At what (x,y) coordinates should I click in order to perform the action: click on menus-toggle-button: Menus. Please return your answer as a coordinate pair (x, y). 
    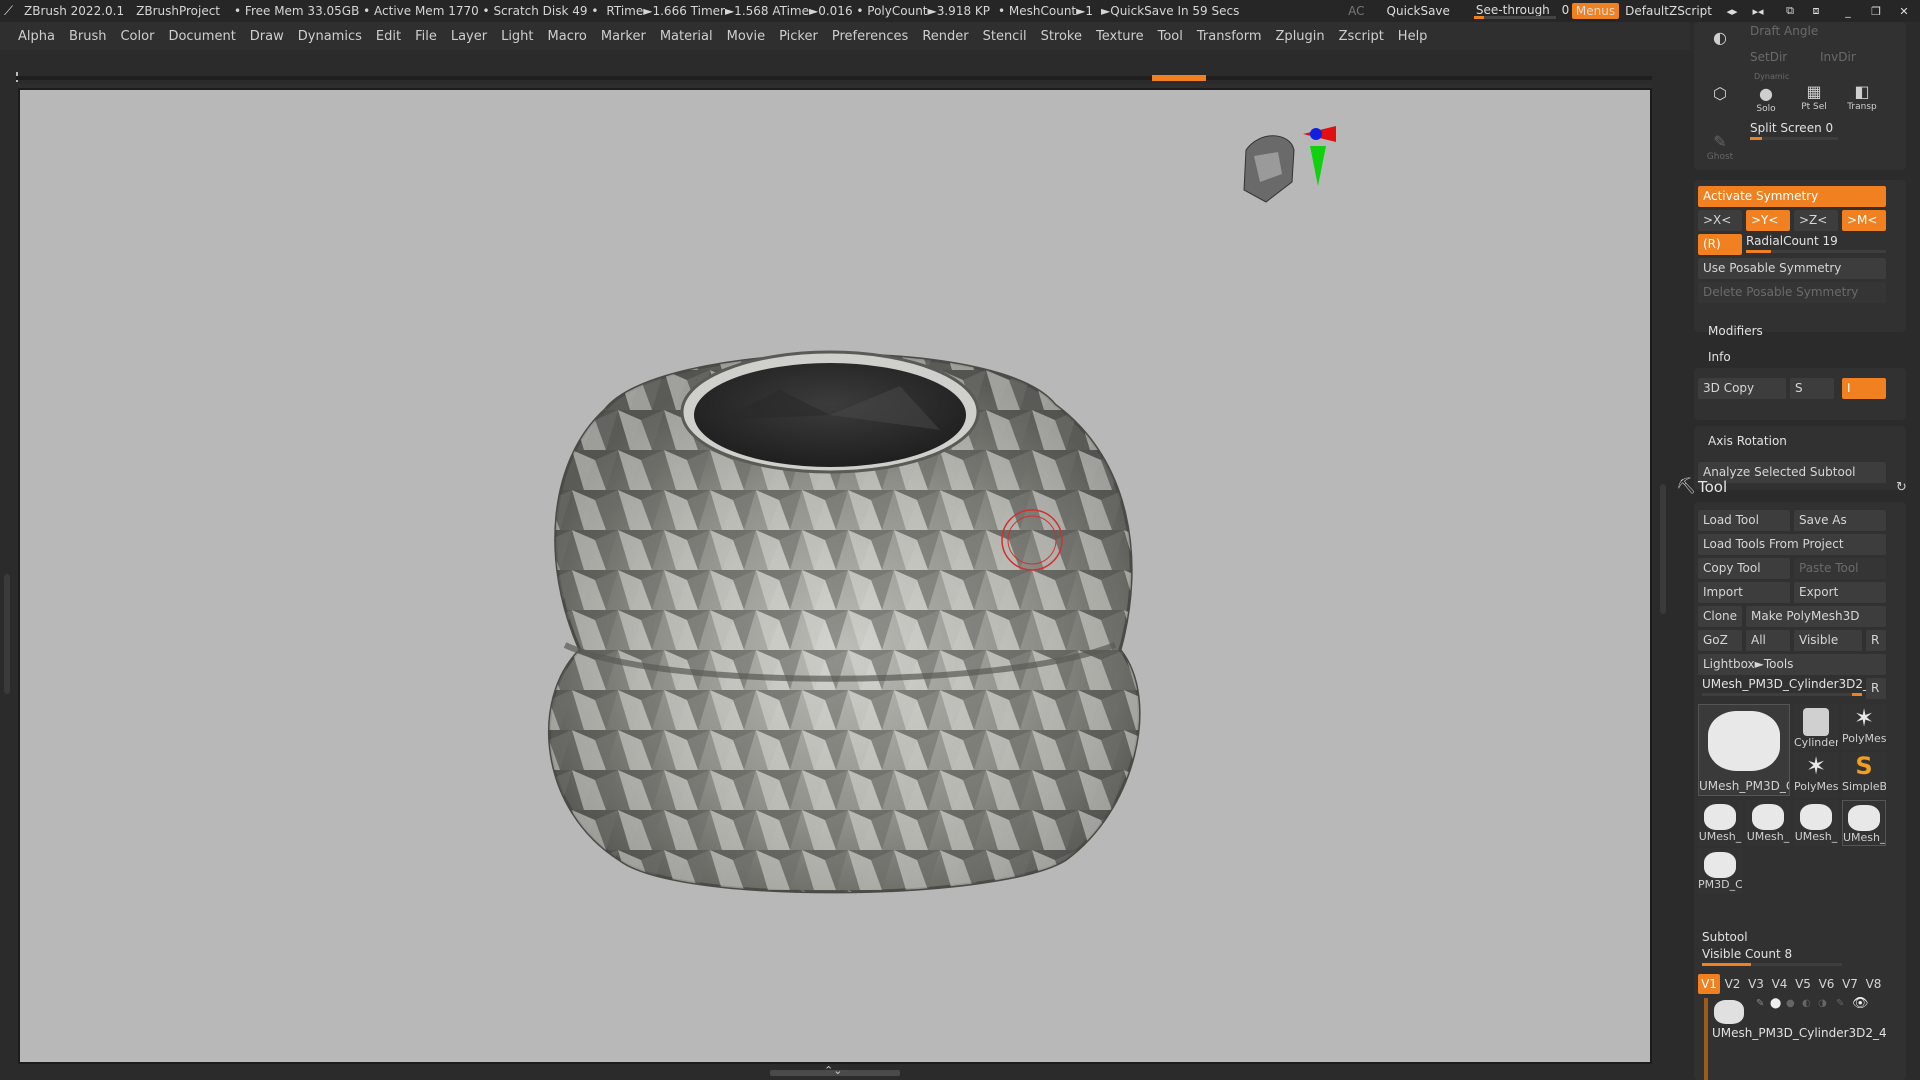
    Looking at the image, I should click on (1595, 11).